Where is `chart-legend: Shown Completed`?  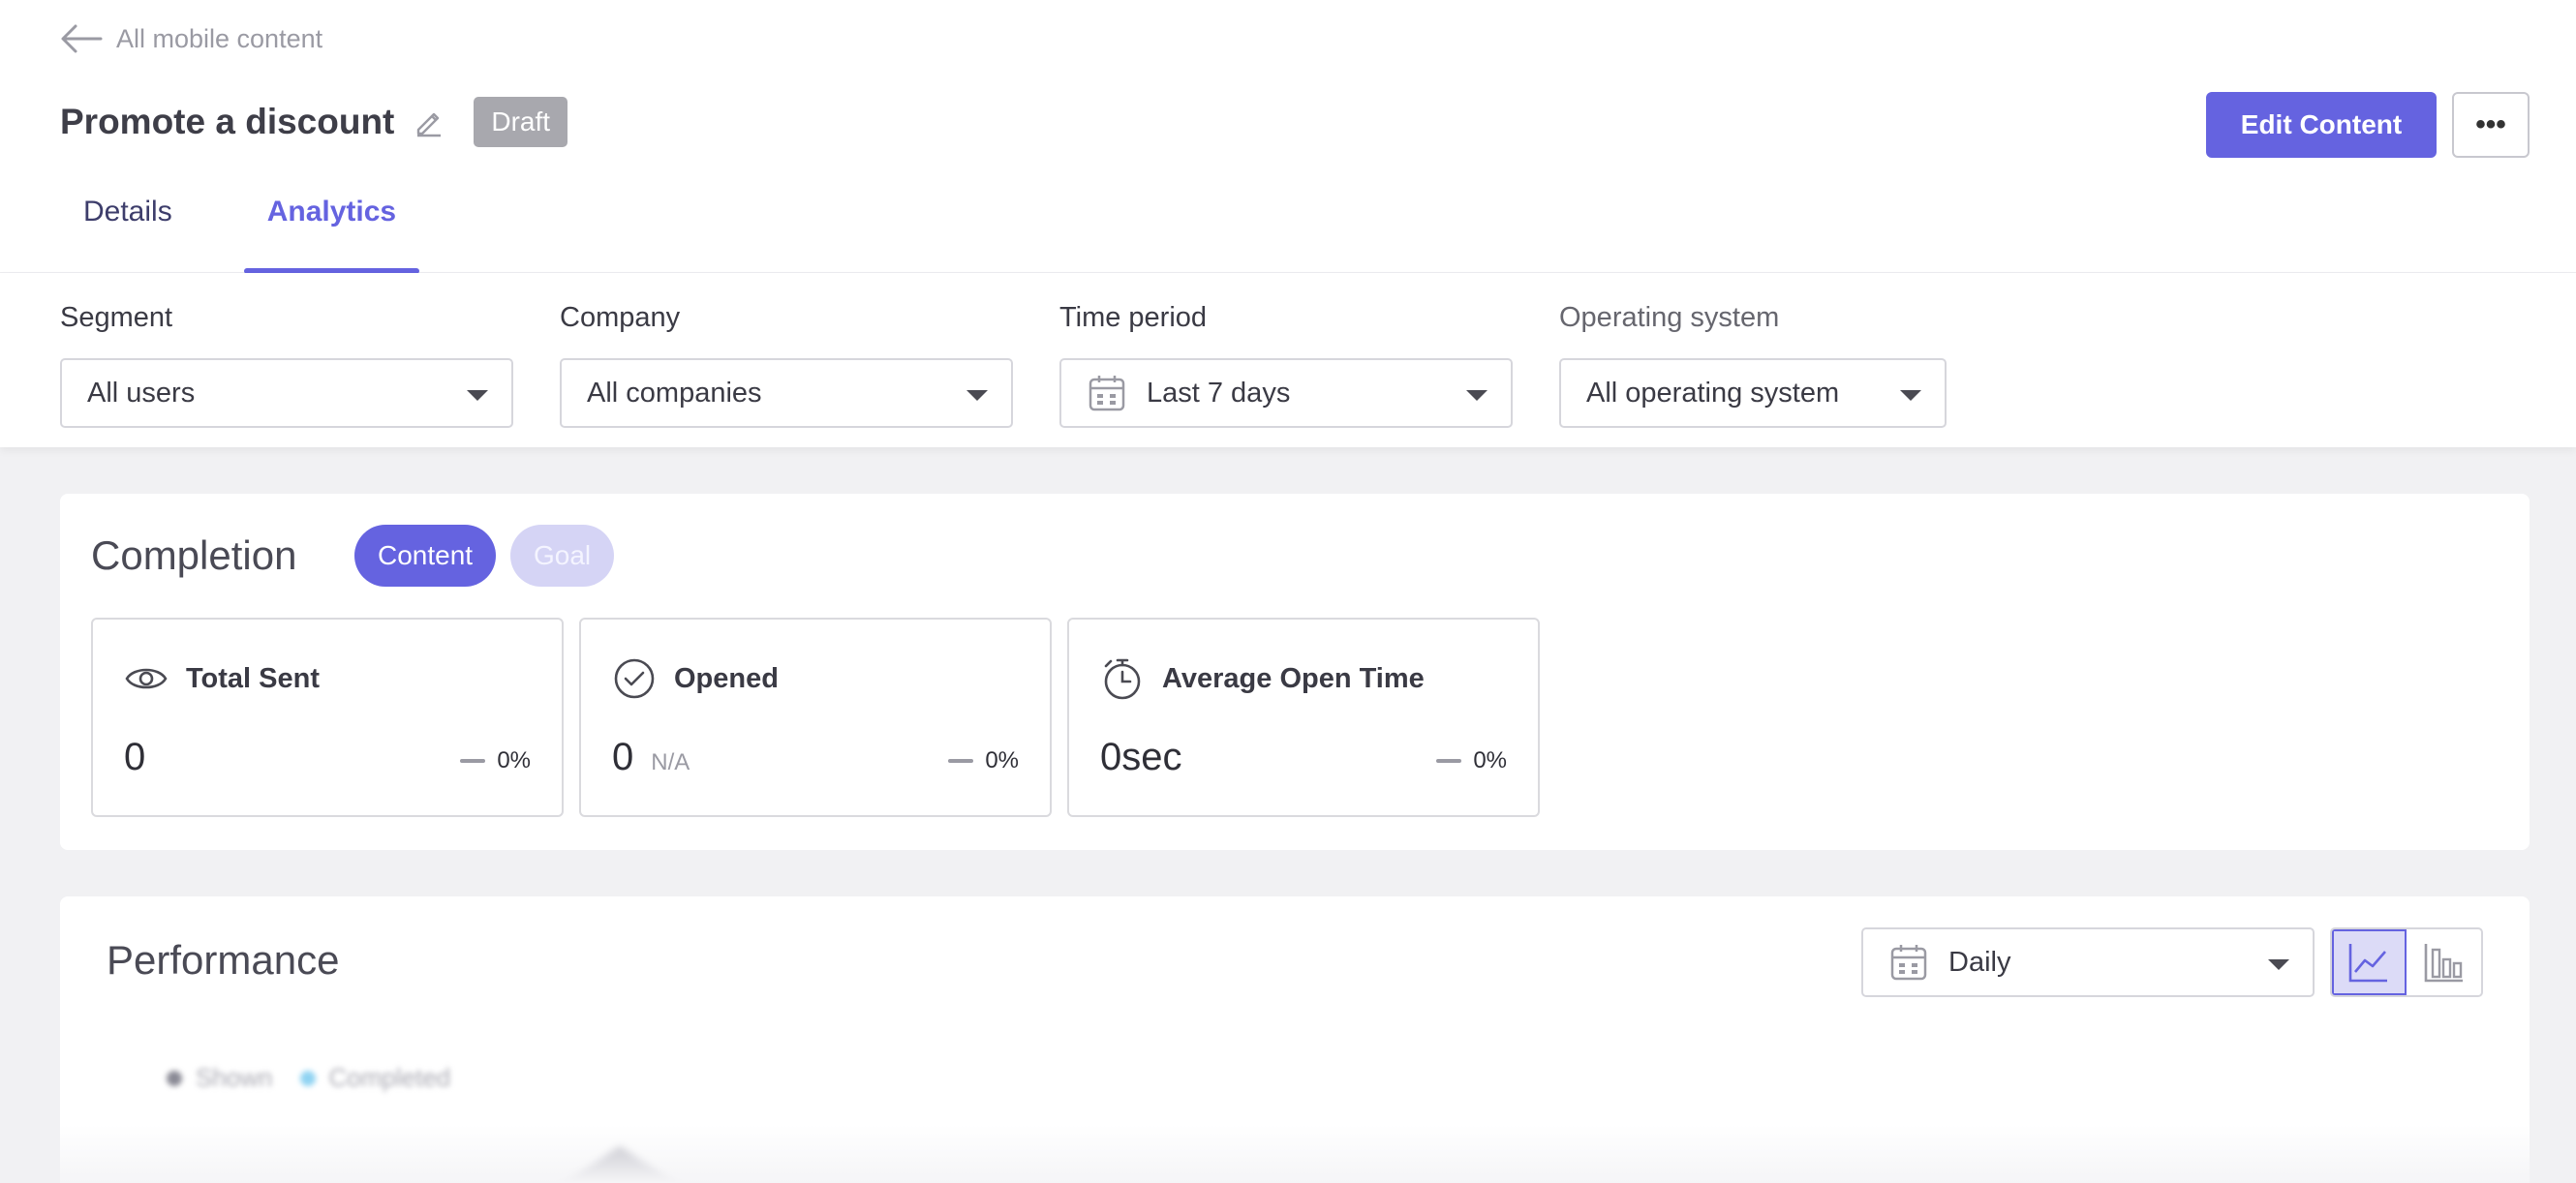
chart-legend: Shown Completed is located at coordinates (308, 1078).